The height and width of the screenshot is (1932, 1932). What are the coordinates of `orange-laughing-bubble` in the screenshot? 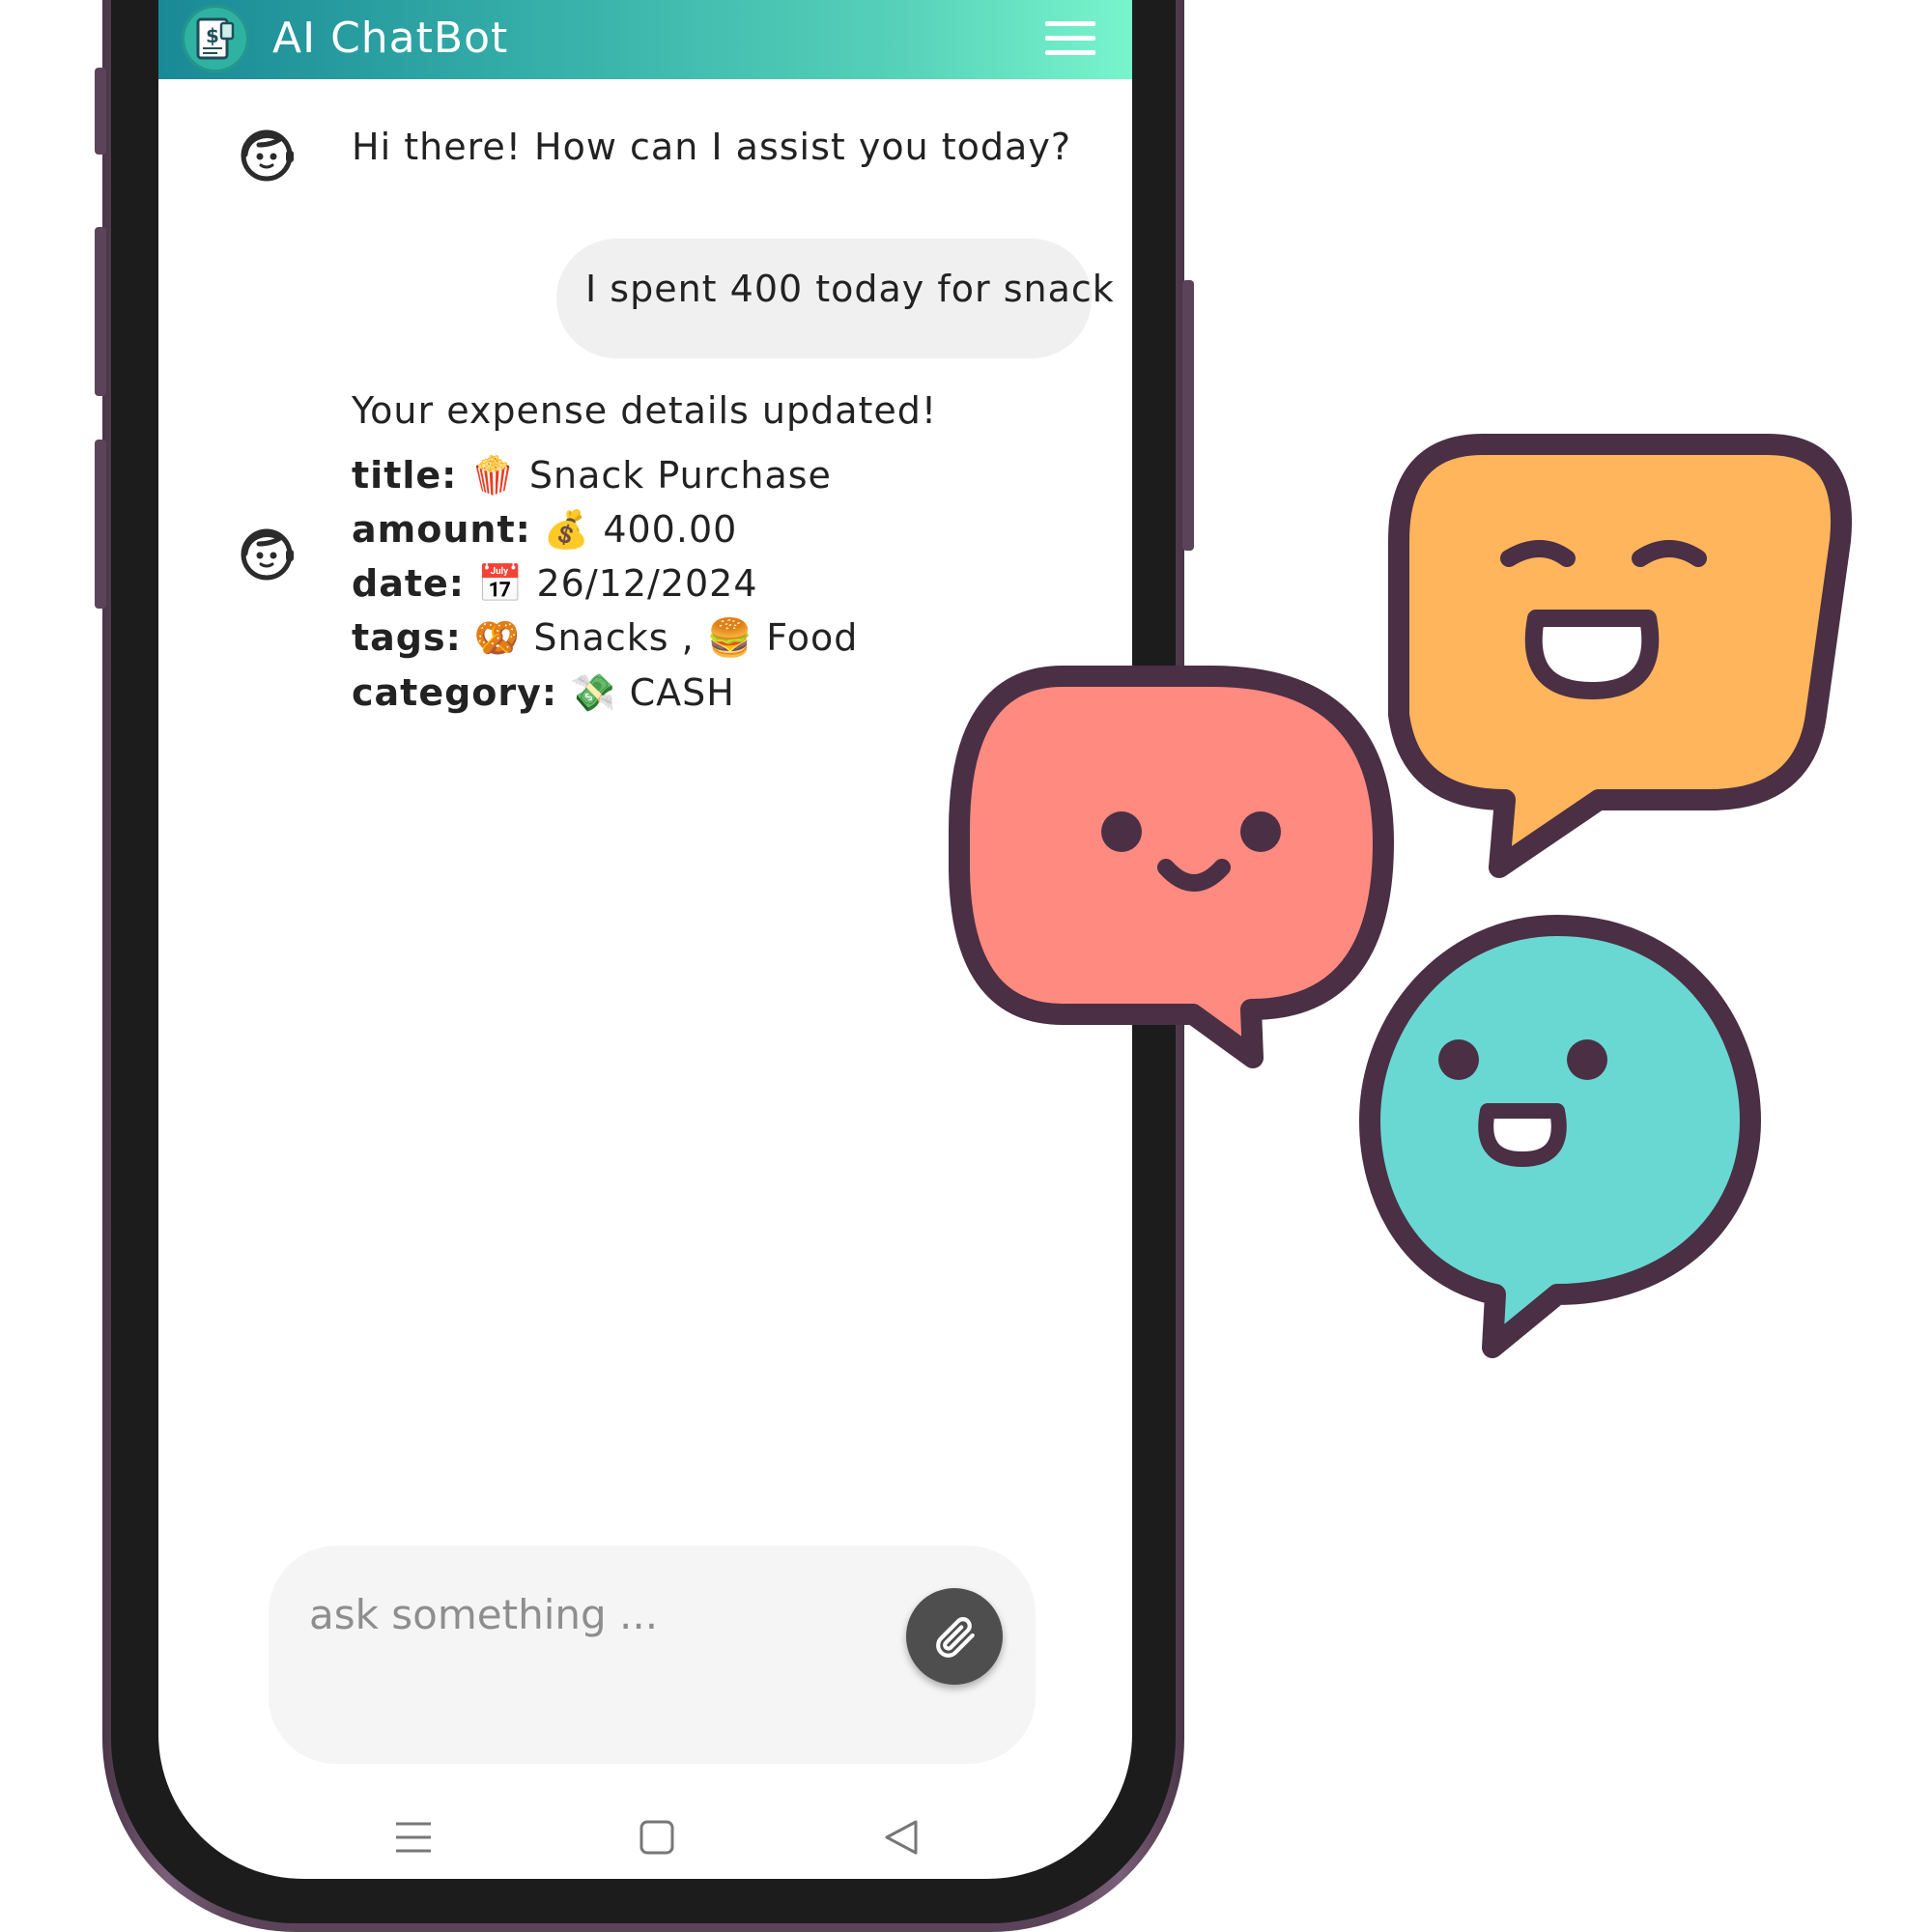 It's located at (1620, 656).